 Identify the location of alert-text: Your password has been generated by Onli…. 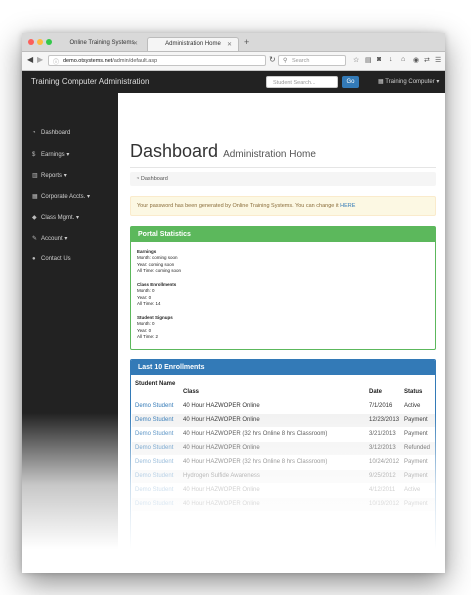
(238, 206).